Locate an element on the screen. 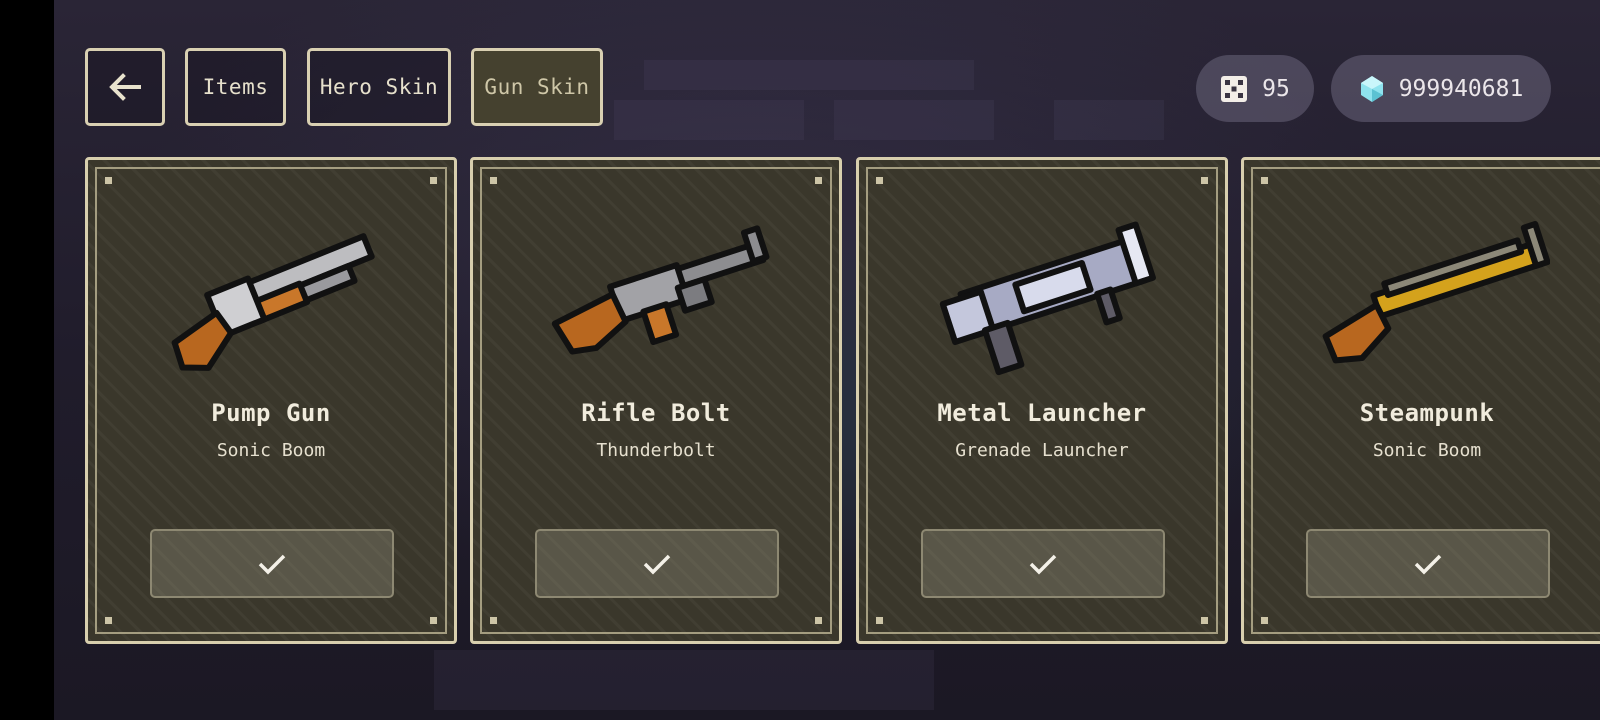  arrow-left-icon is located at coordinates (125, 87).